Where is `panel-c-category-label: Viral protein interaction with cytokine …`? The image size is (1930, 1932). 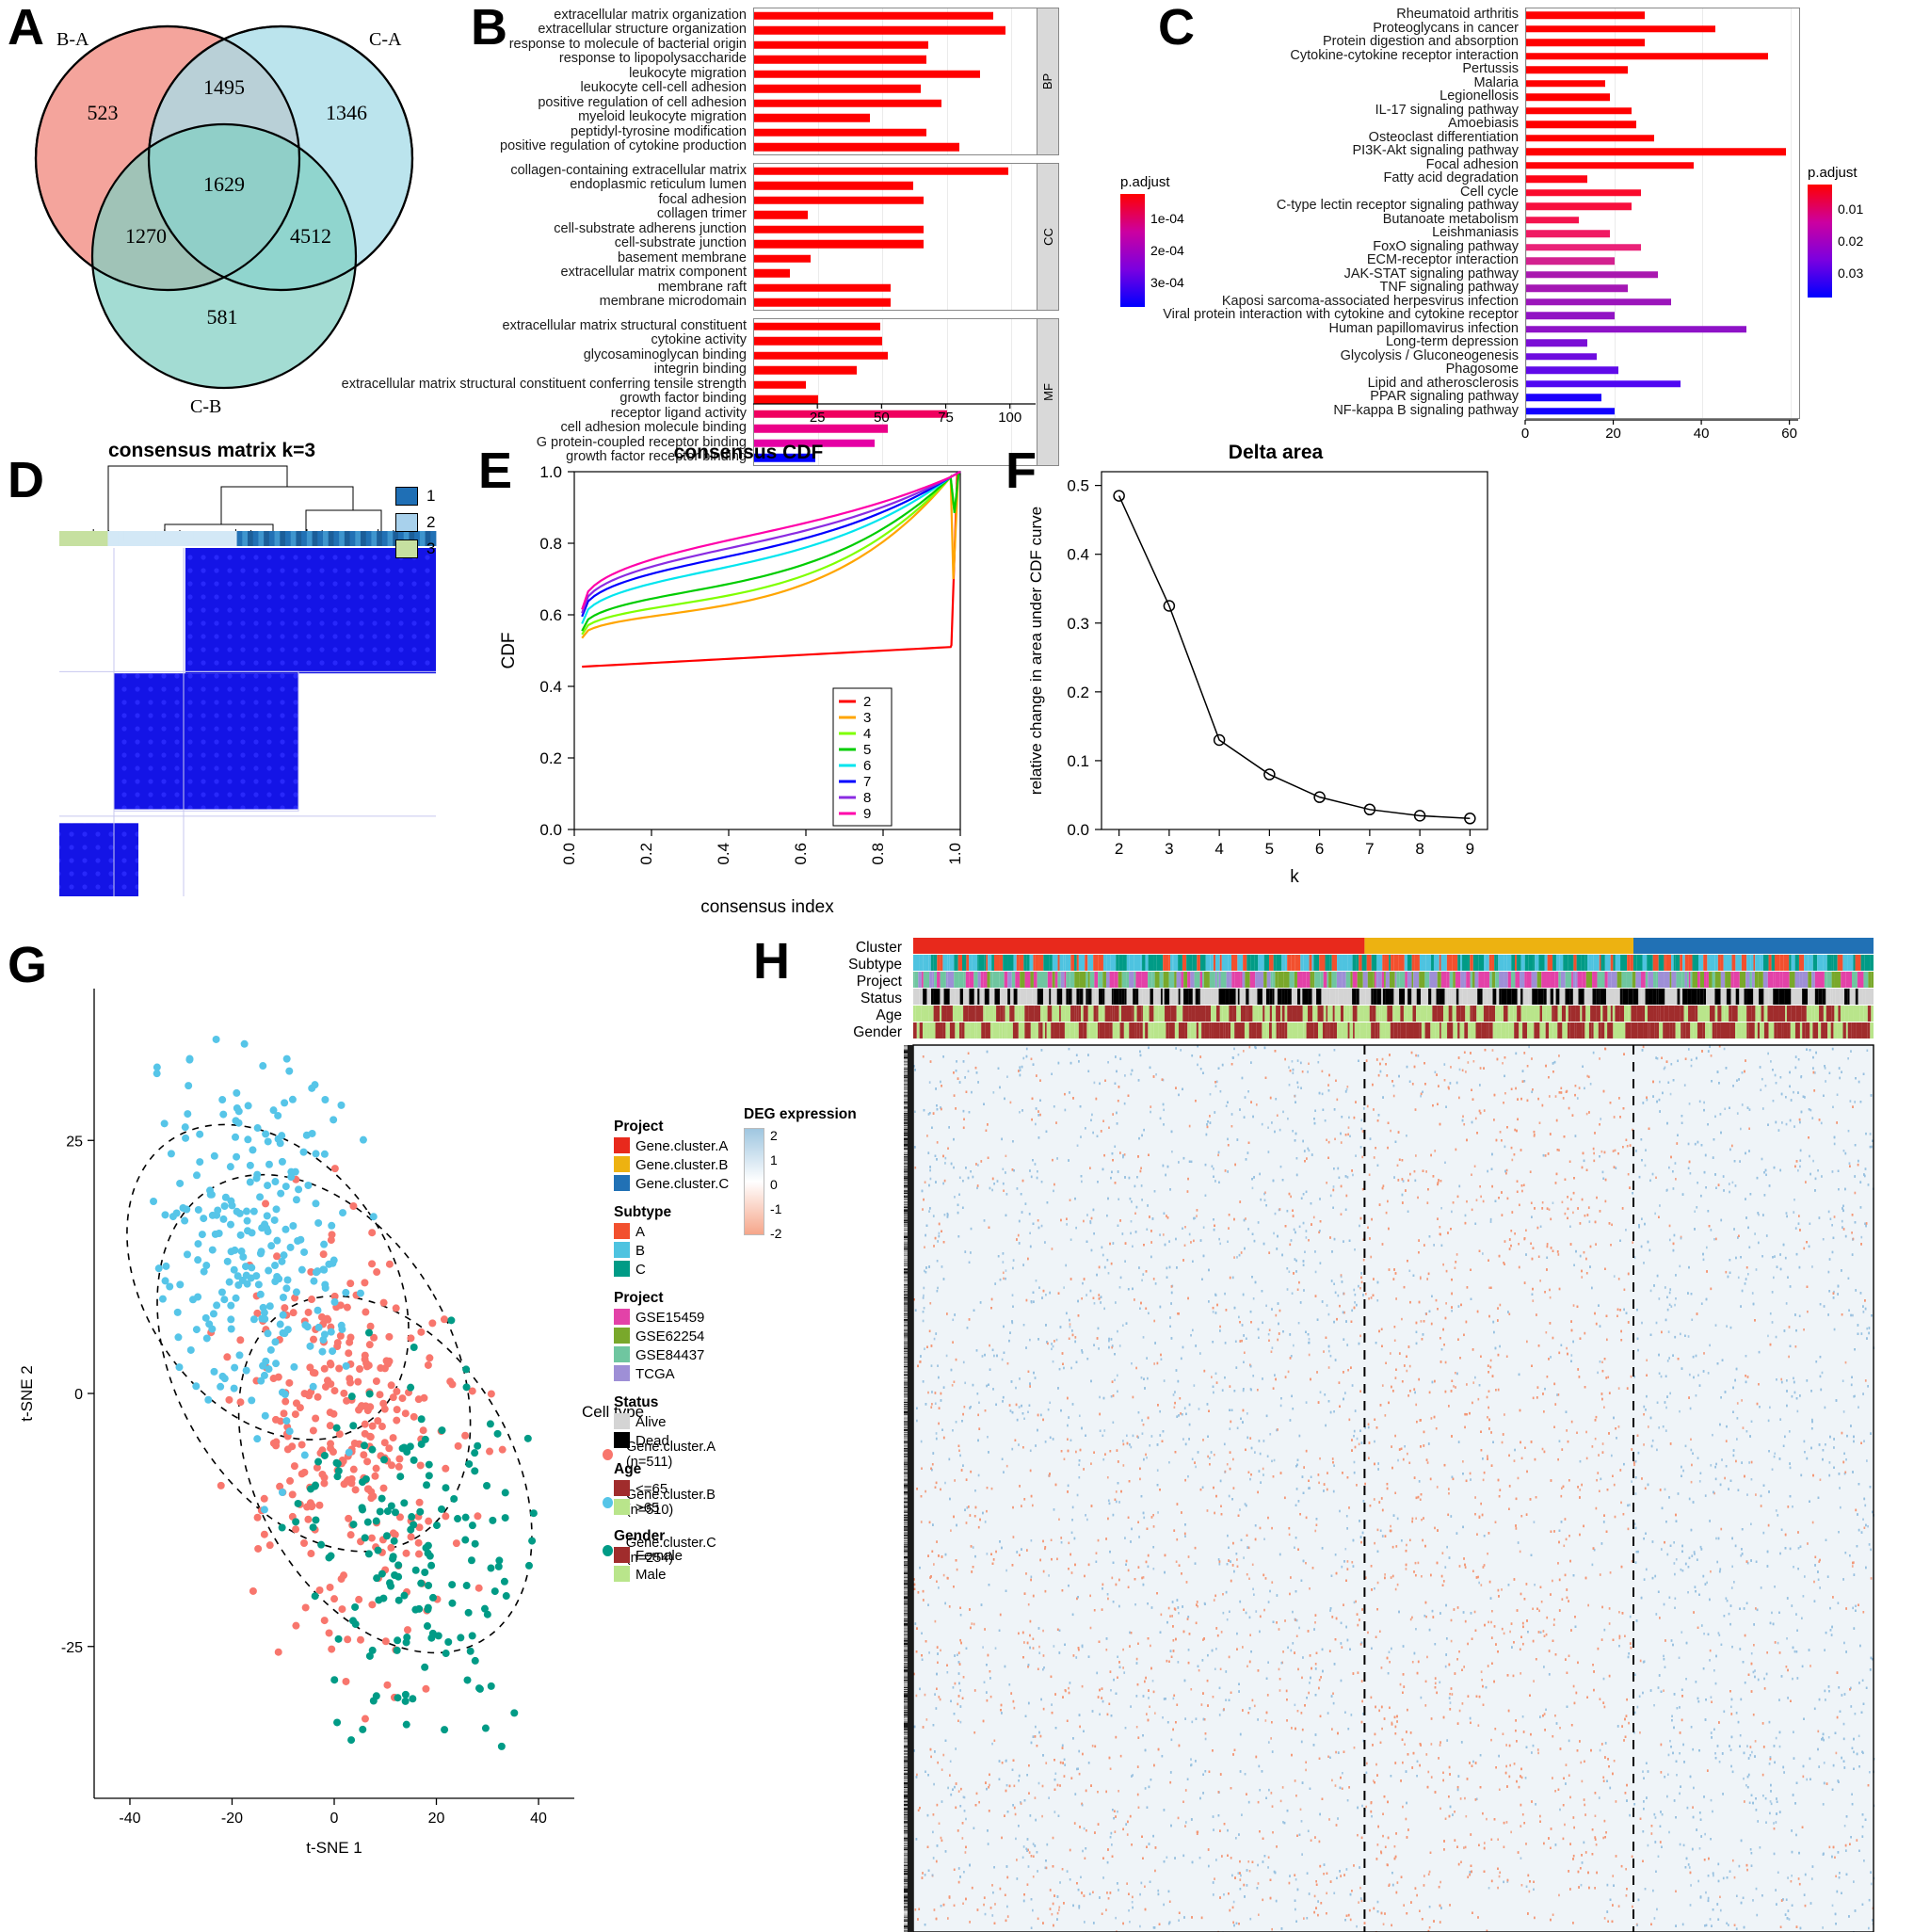 panel-c-category-label: Viral protein interaction with cytokine … is located at coordinates (1341, 314).